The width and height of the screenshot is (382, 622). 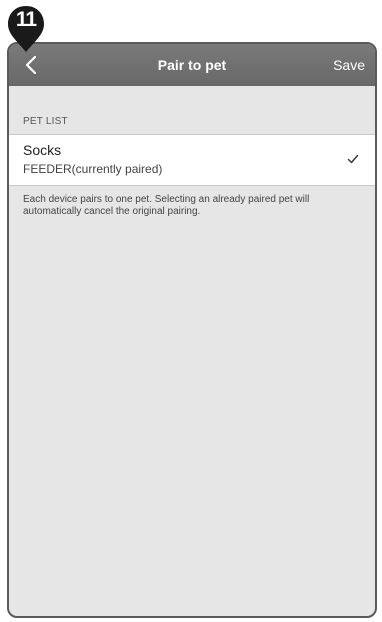 I want to click on page-title: Pair to pet, so click(x=192, y=65).